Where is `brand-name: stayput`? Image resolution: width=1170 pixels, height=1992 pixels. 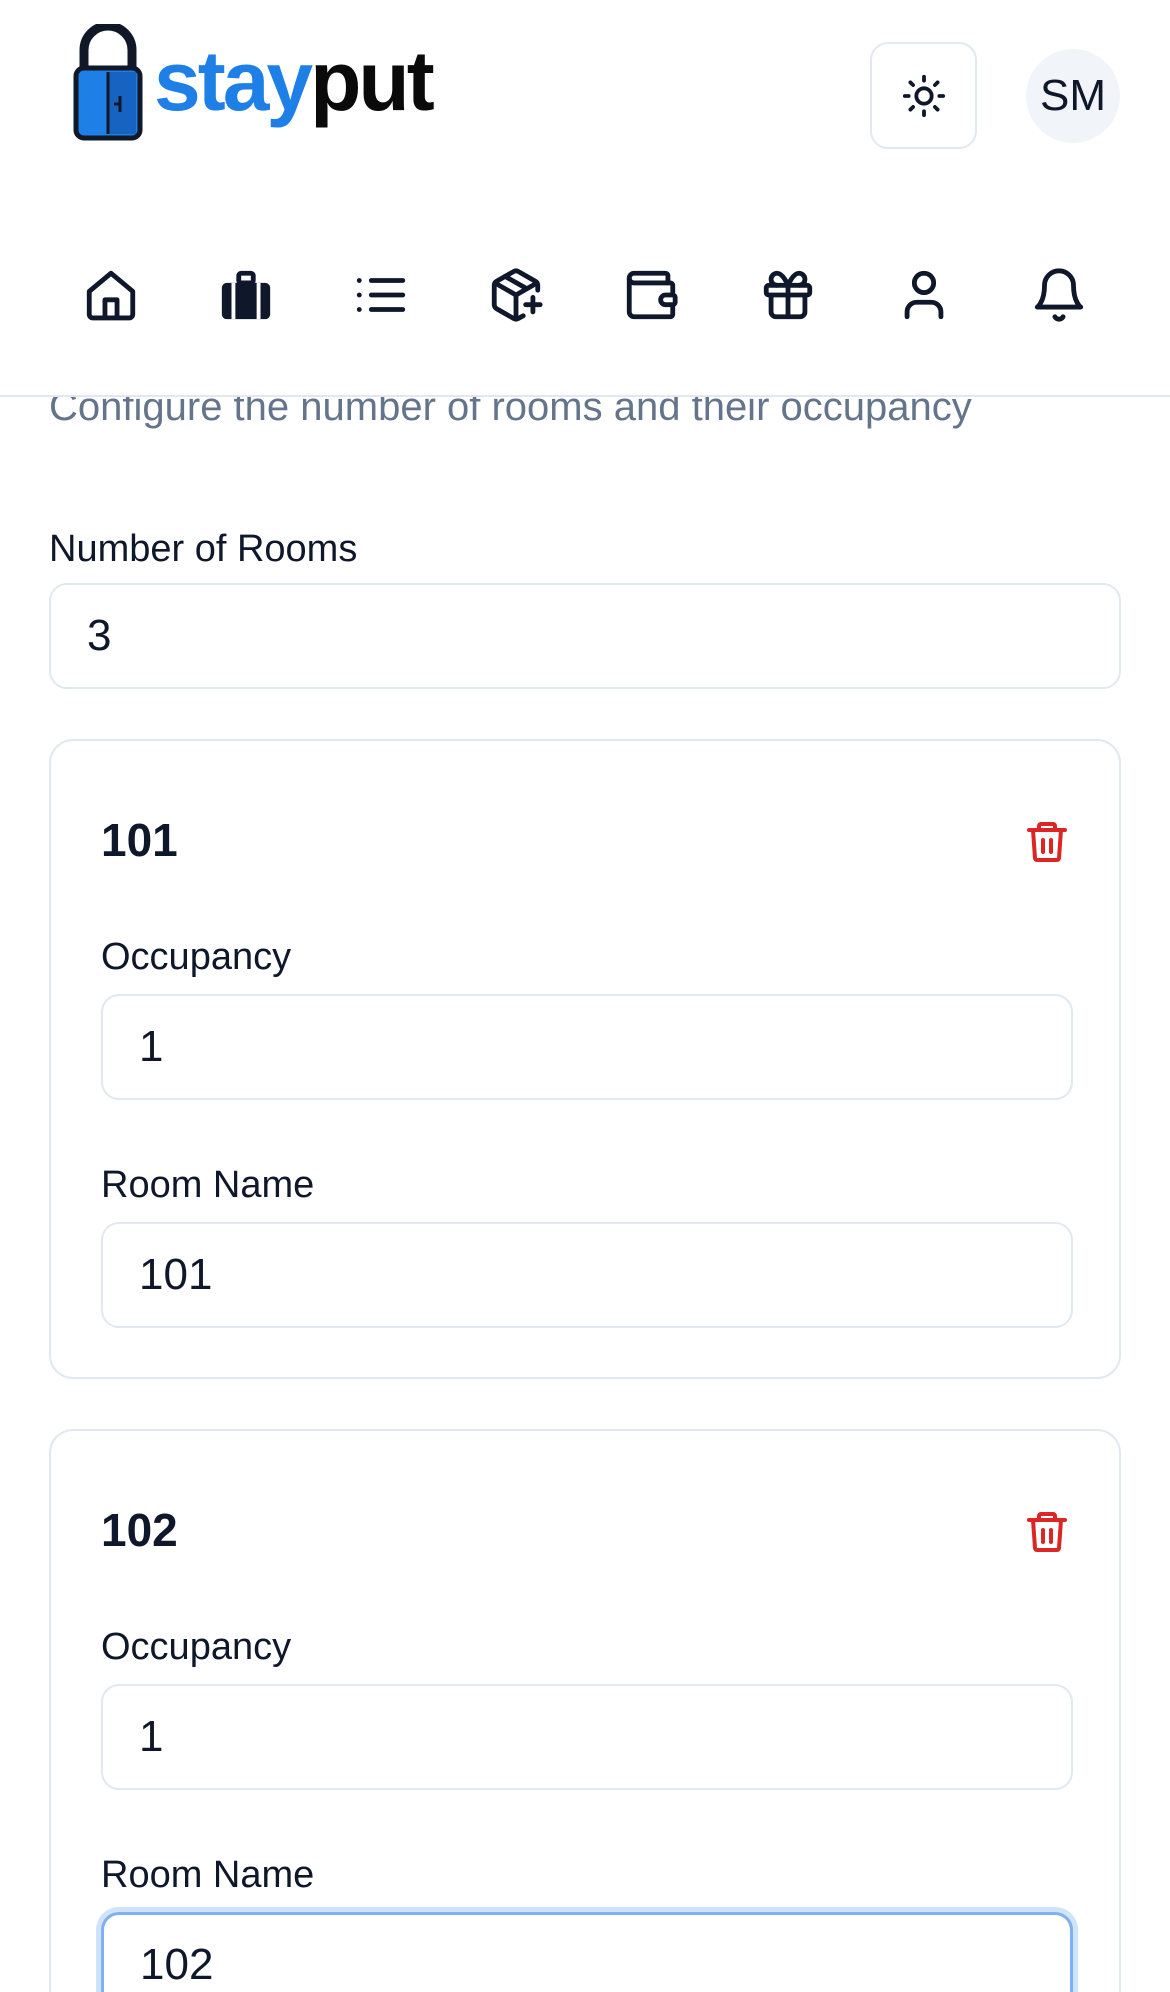 brand-name: stayput is located at coordinates (294, 81).